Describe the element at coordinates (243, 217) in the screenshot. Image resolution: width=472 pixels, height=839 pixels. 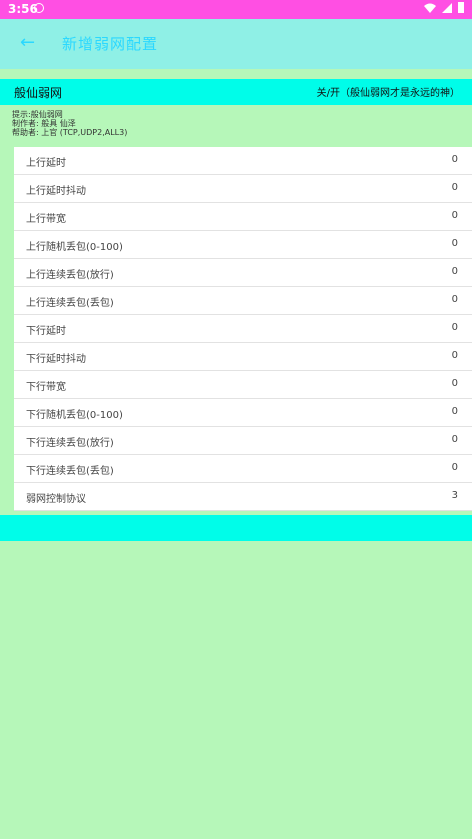
I see `setting-row: 上行带宽 0` at that location.